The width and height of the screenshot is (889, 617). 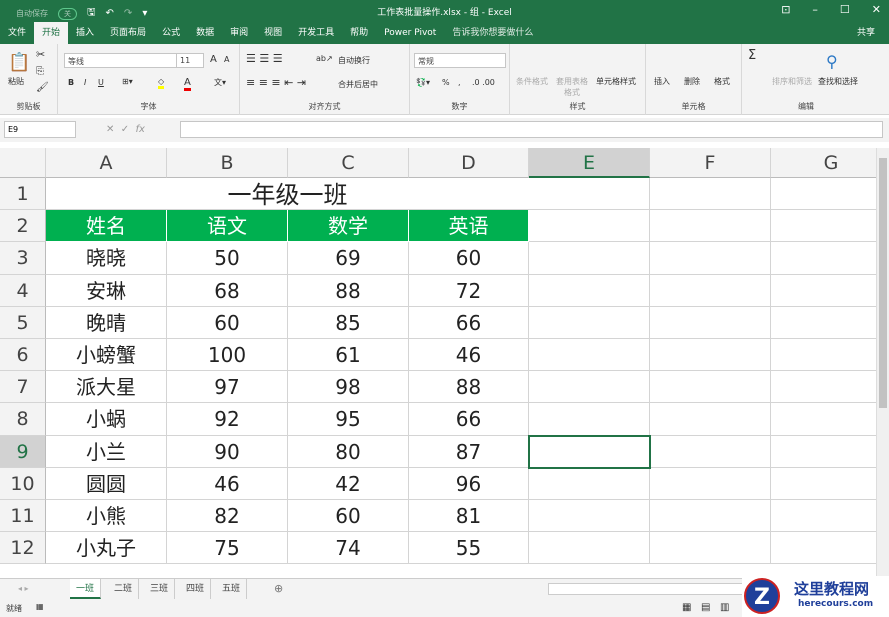 What do you see at coordinates (469, 483) in the screenshot?
I see `data-cell: 96` at bounding box center [469, 483].